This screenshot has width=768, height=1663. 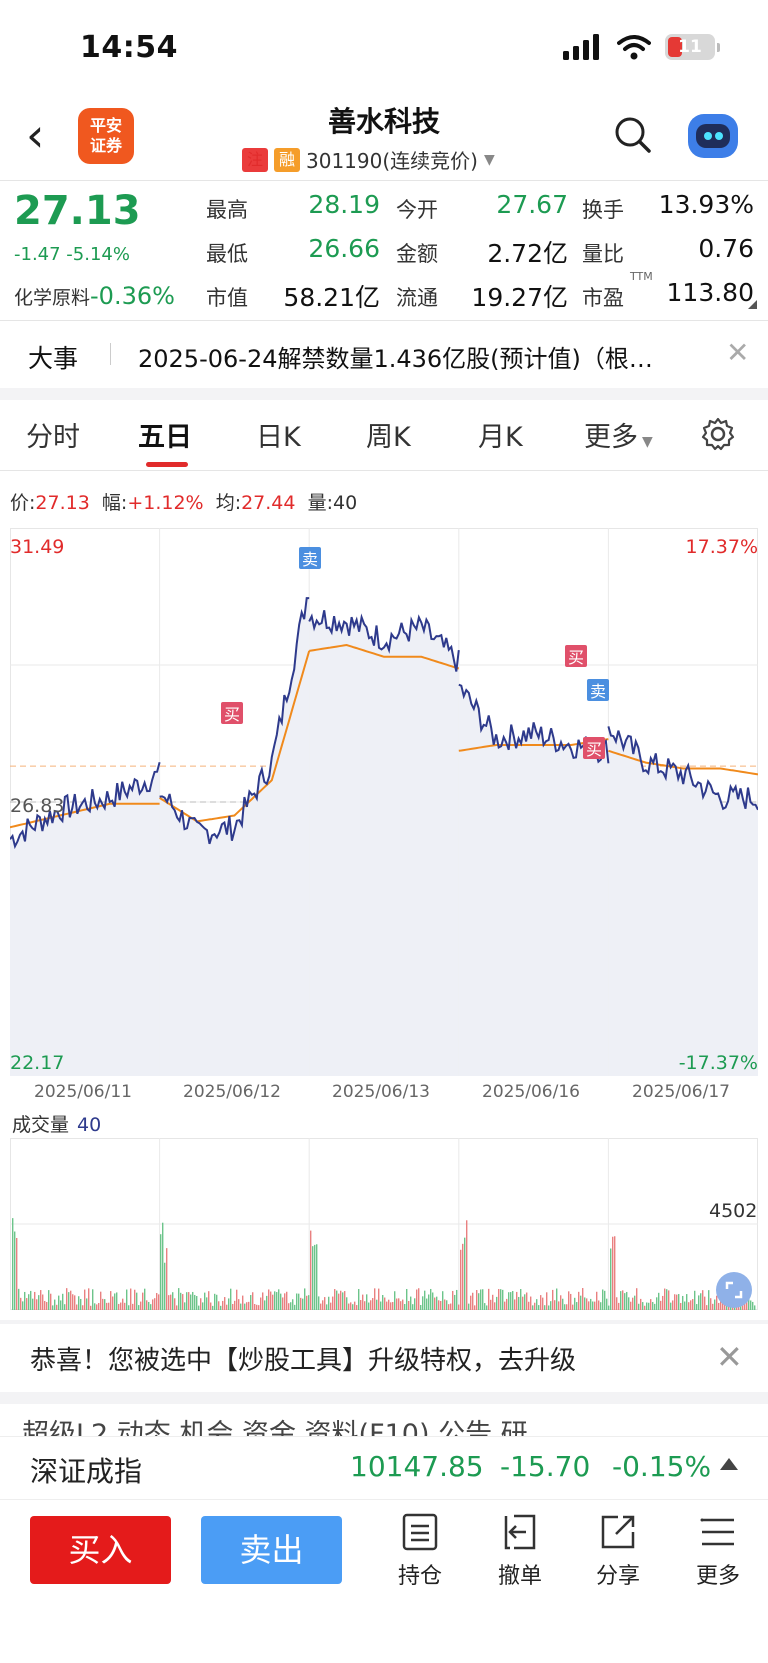 What do you see at coordinates (388, 434) in the screenshot?
I see `tab-weekly-k: 周K` at bounding box center [388, 434].